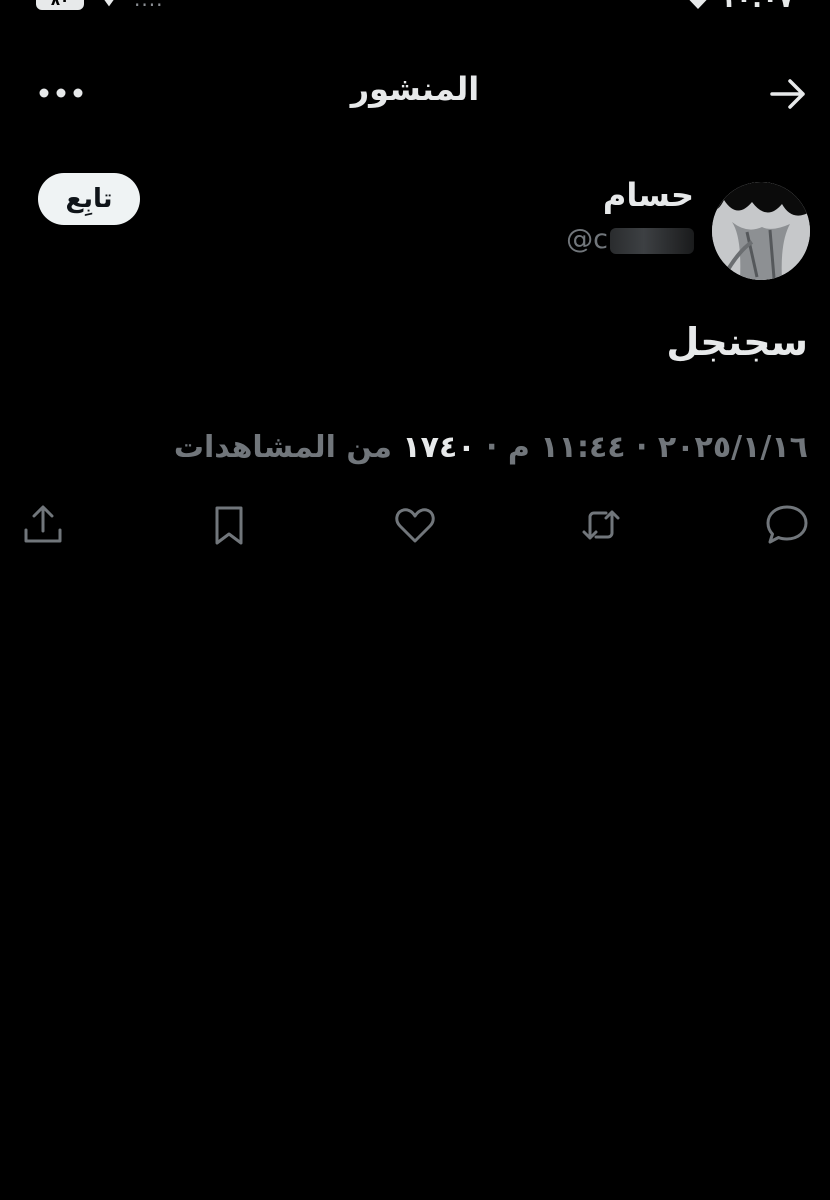 This screenshot has height=1200, width=830. Describe the element at coordinates (757, 6) in the screenshot. I see `status-time: ١٠:٠٧` at that location.